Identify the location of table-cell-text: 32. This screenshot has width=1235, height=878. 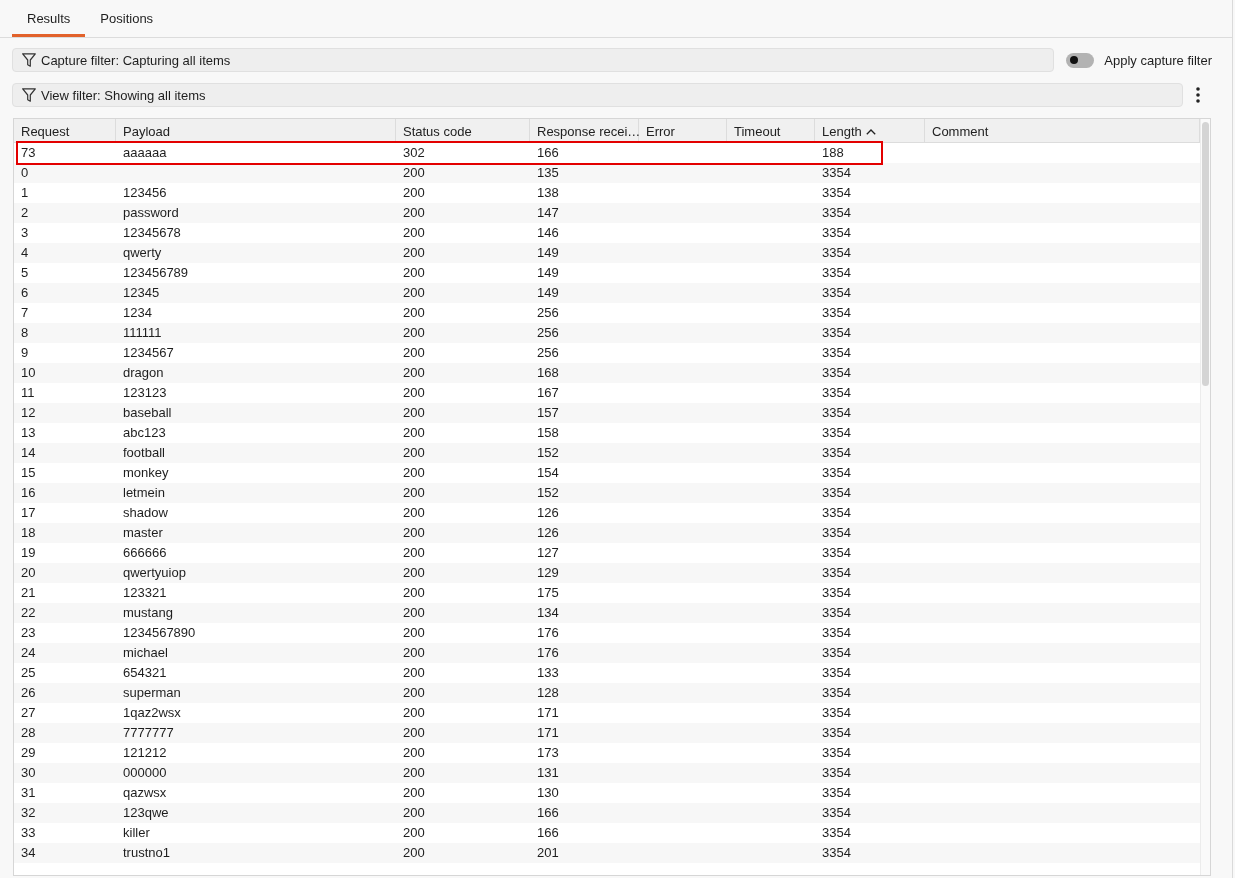
(28, 813).